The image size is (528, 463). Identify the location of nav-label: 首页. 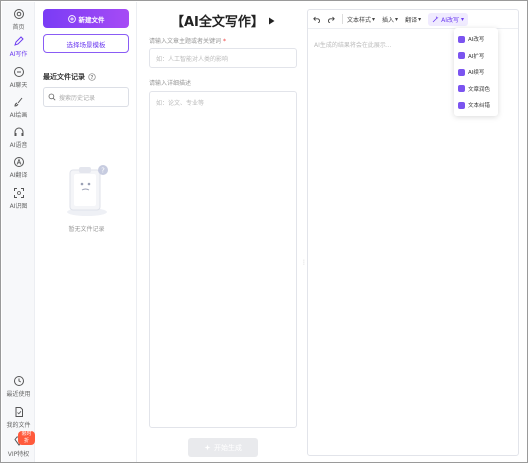
(18, 27).